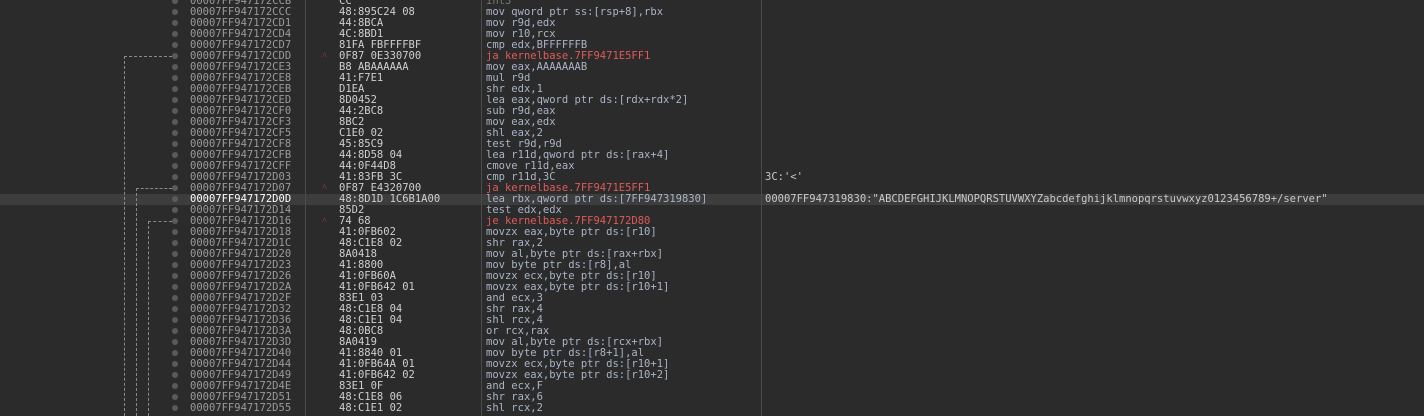 The height and width of the screenshot is (416, 1424). Describe the element at coordinates (241, 408) in the screenshot. I see `address: 00007FF947172D55` at that location.